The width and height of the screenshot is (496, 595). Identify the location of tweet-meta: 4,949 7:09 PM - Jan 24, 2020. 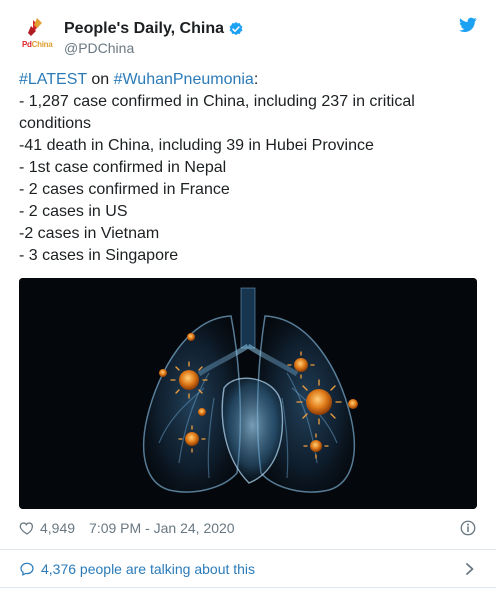
(248, 528).